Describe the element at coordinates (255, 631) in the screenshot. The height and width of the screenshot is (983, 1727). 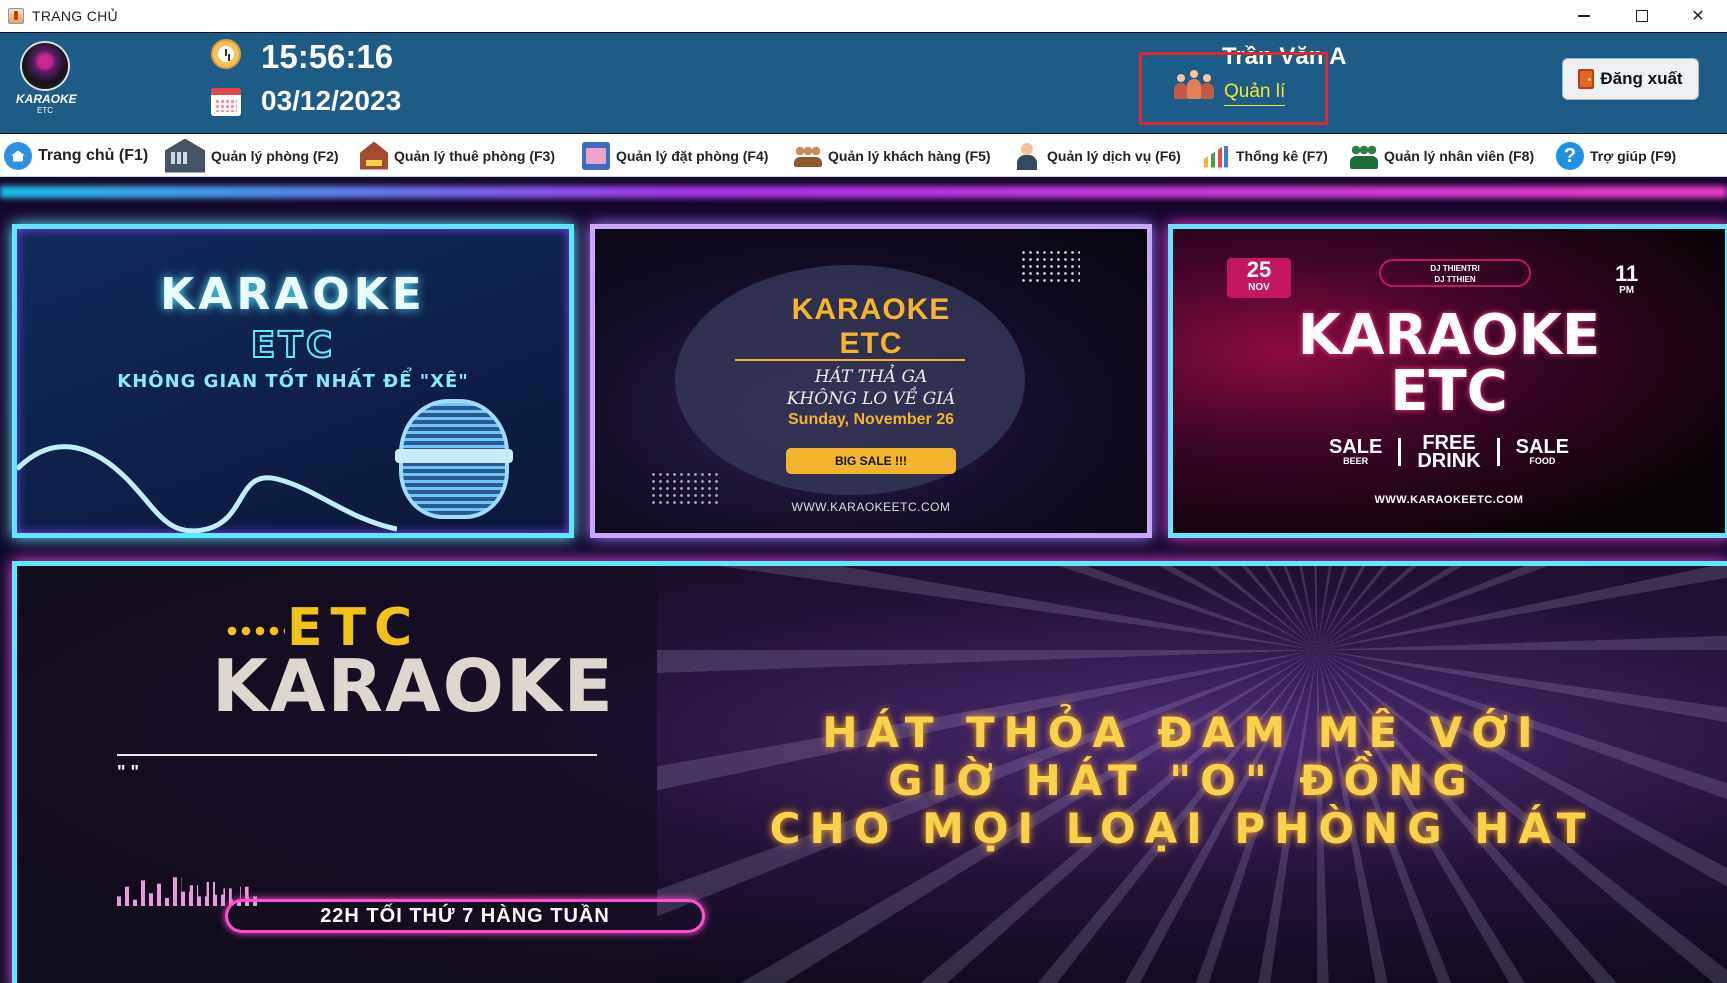
I see `dot-decoration` at that location.